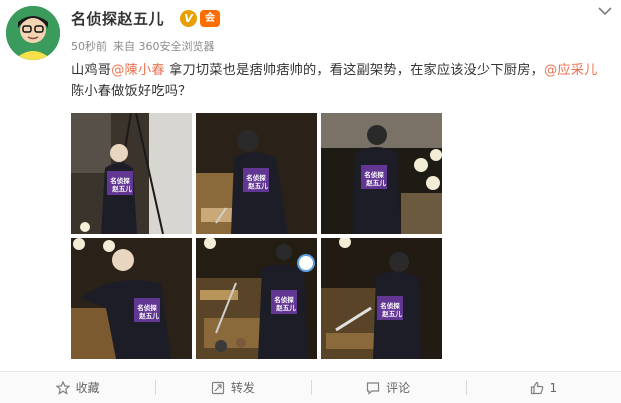 This screenshot has height=403, width=621. What do you see at coordinates (398, 388) in the screenshot?
I see `comment-label: 评论` at bounding box center [398, 388].